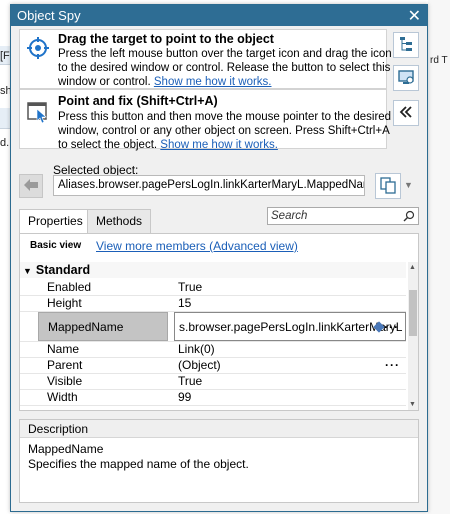 This screenshot has height=514, width=450. Describe the element at coordinates (56, 245) in the screenshot. I see `basic-view-label: Basic view` at that location.